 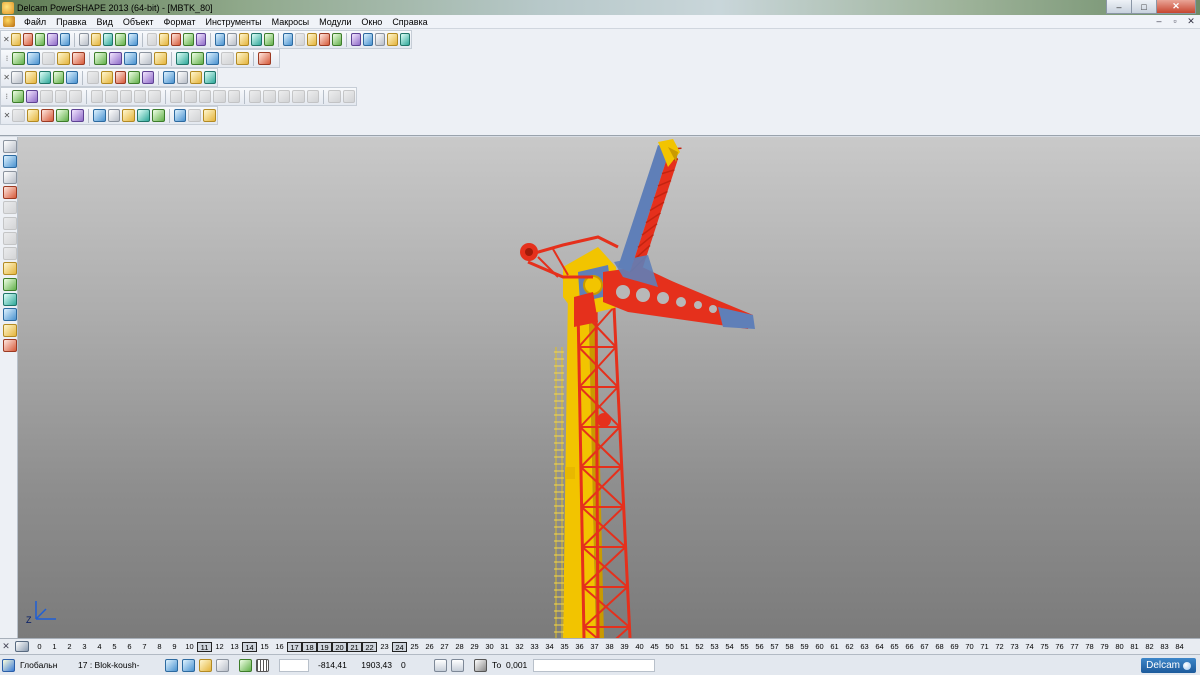 I want to click on layer-17: 17, so click(x=294, y=646).